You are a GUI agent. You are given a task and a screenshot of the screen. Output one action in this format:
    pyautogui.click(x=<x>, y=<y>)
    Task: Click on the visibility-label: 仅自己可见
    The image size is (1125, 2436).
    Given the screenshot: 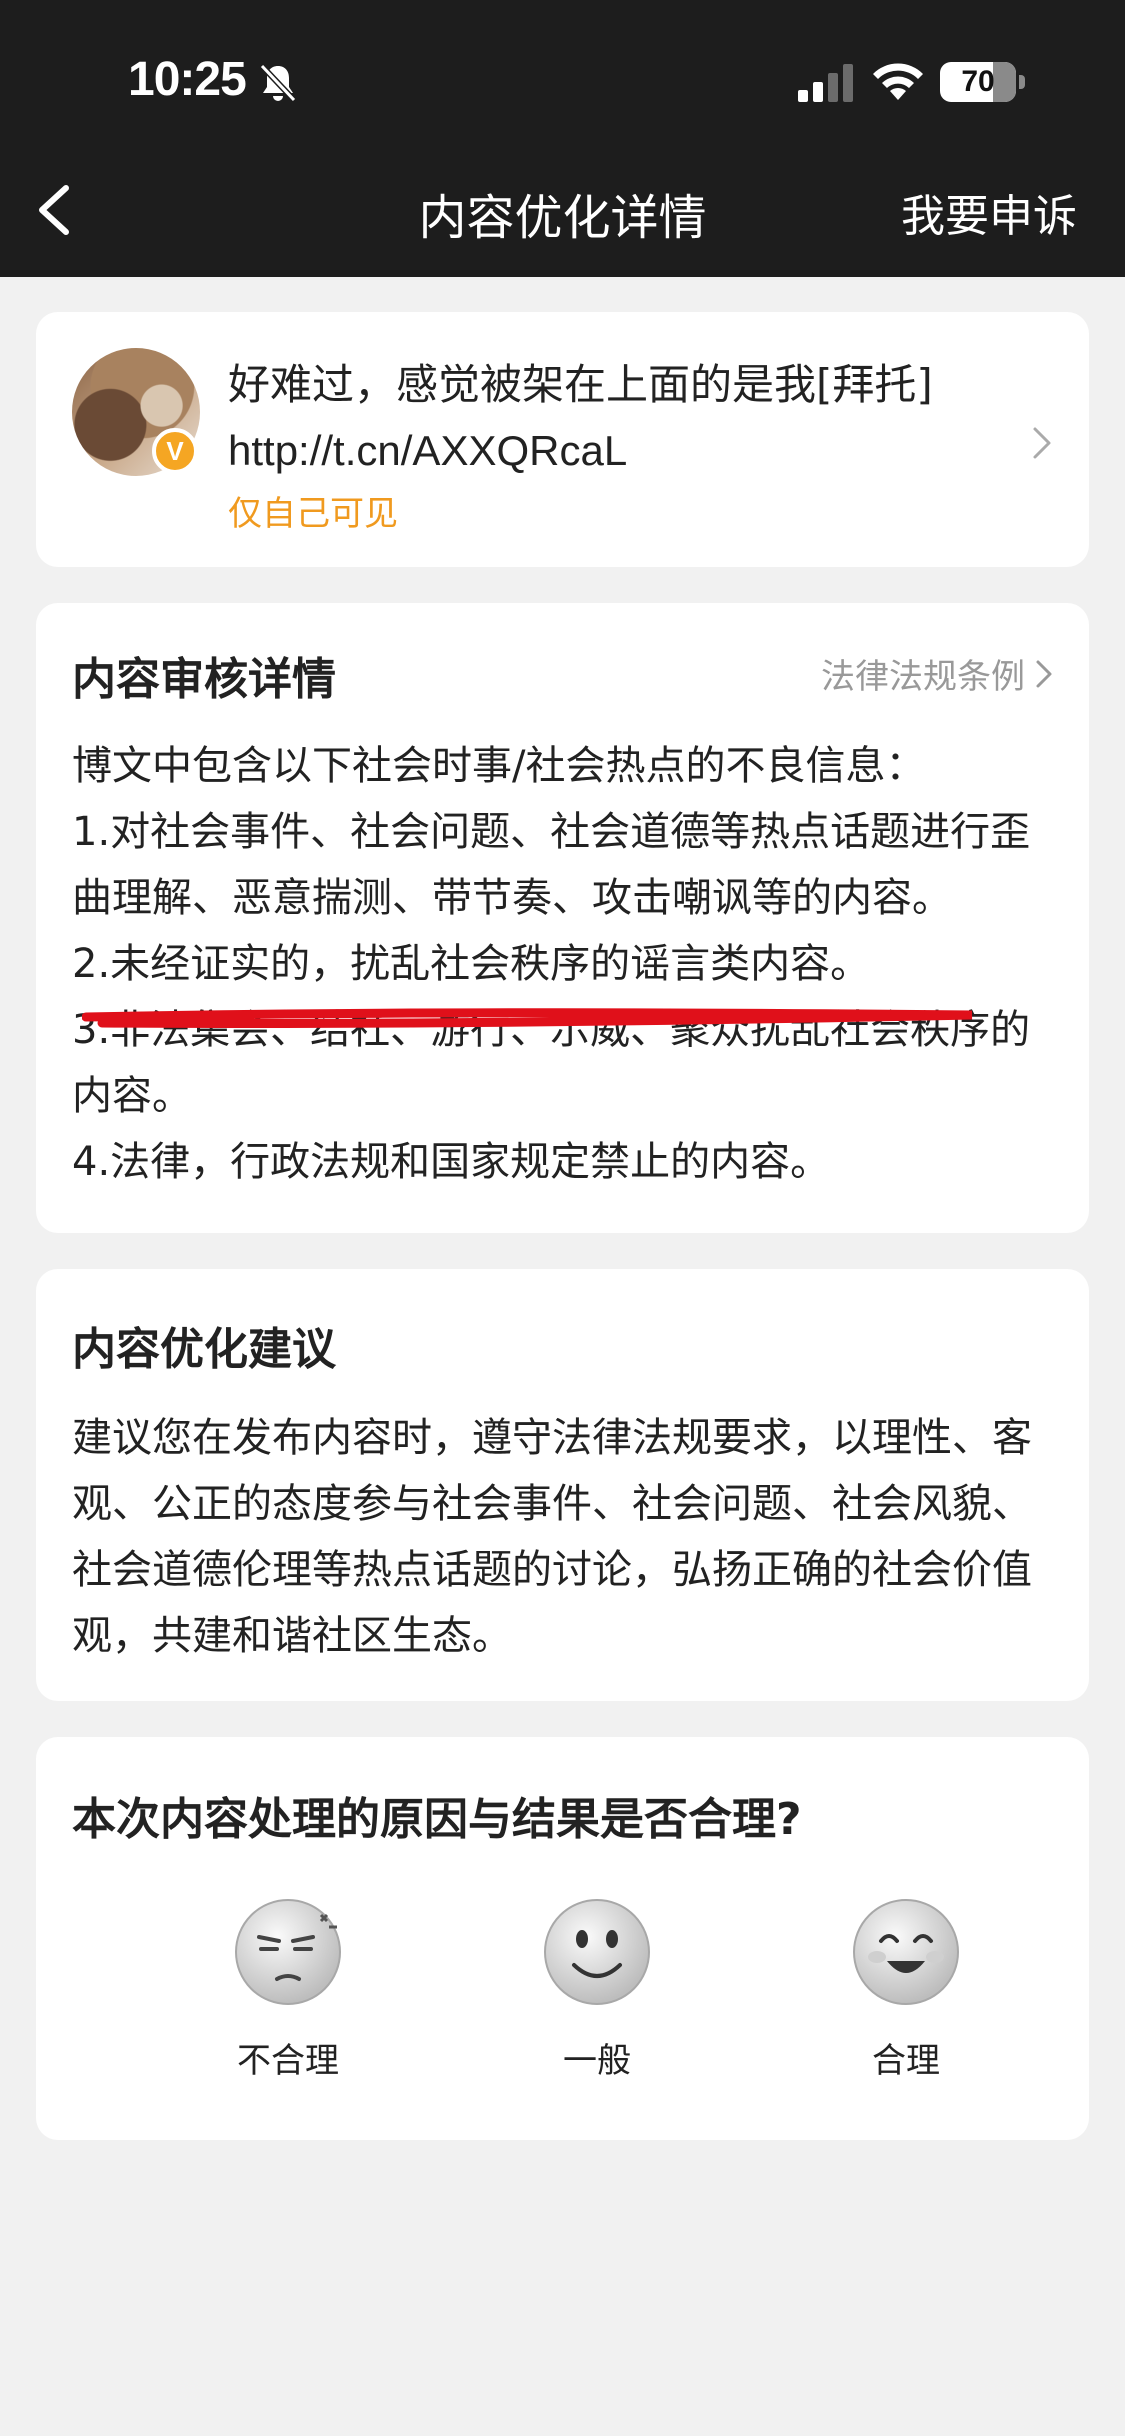 What is the action you would take?
    pyautogui.click(x=313, y=514)
    